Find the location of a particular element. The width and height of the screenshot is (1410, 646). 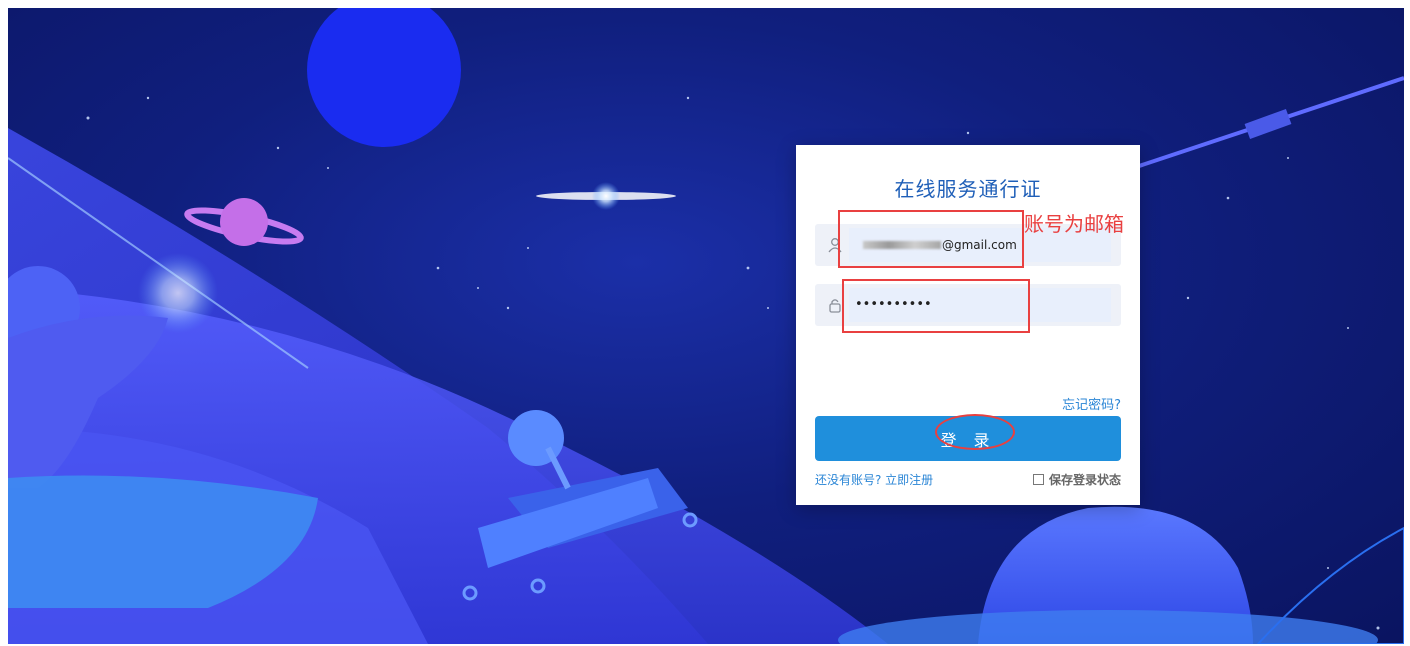

forgot-password-link: 忘记密码? is located at coordinates (1091, 403).